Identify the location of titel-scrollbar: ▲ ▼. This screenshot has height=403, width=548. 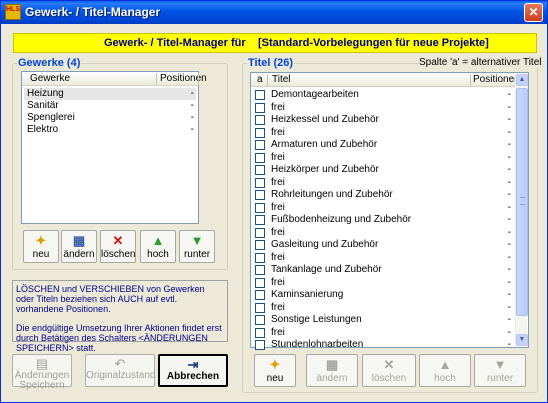
(521, 210).